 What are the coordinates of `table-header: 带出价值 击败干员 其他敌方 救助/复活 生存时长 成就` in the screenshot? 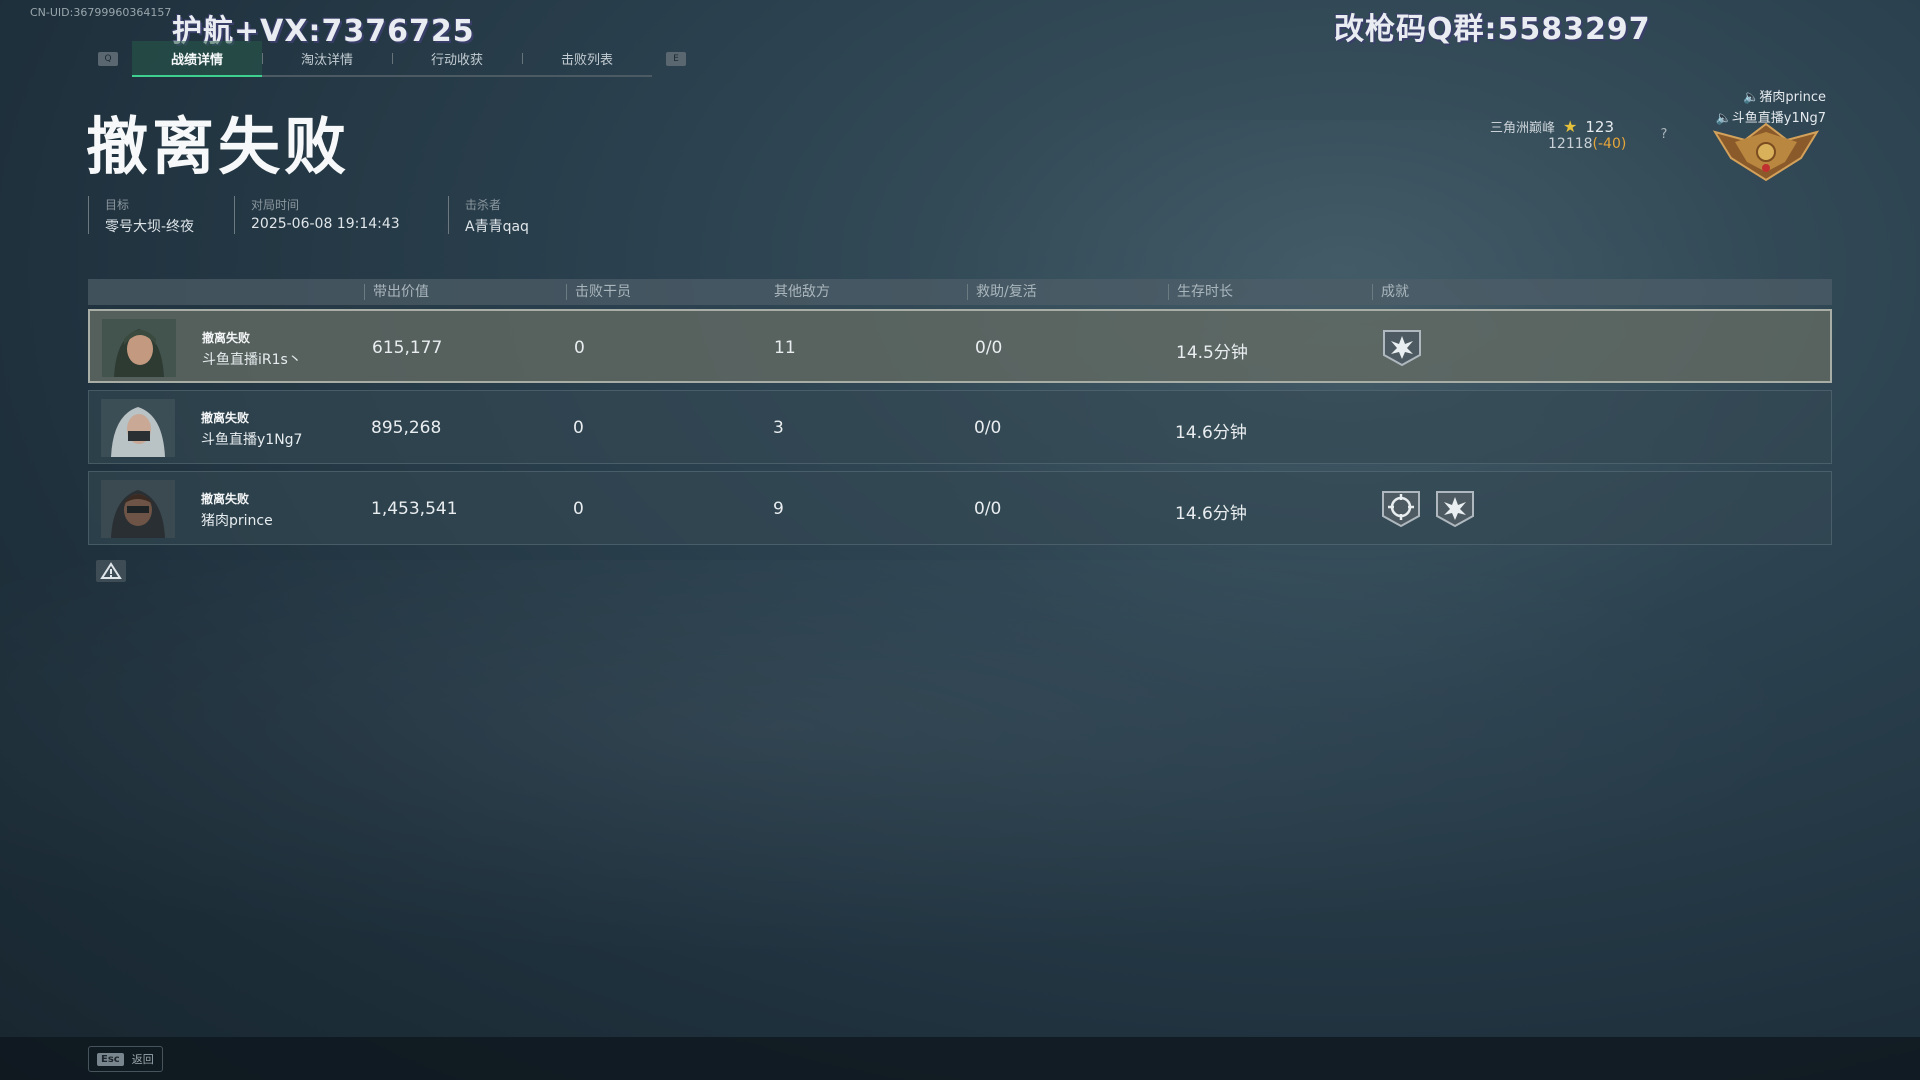 It's located at (960, 292).